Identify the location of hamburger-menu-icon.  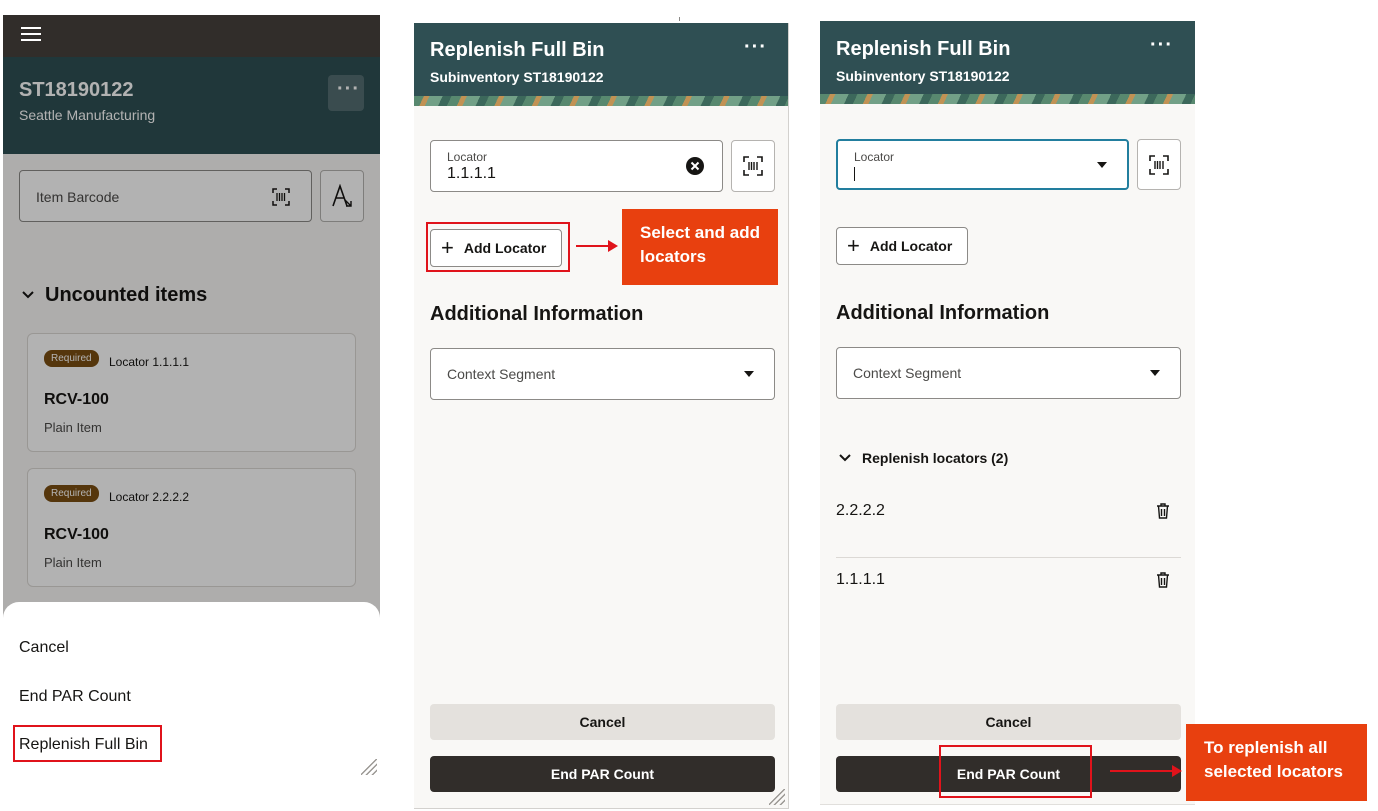
(31, 35).